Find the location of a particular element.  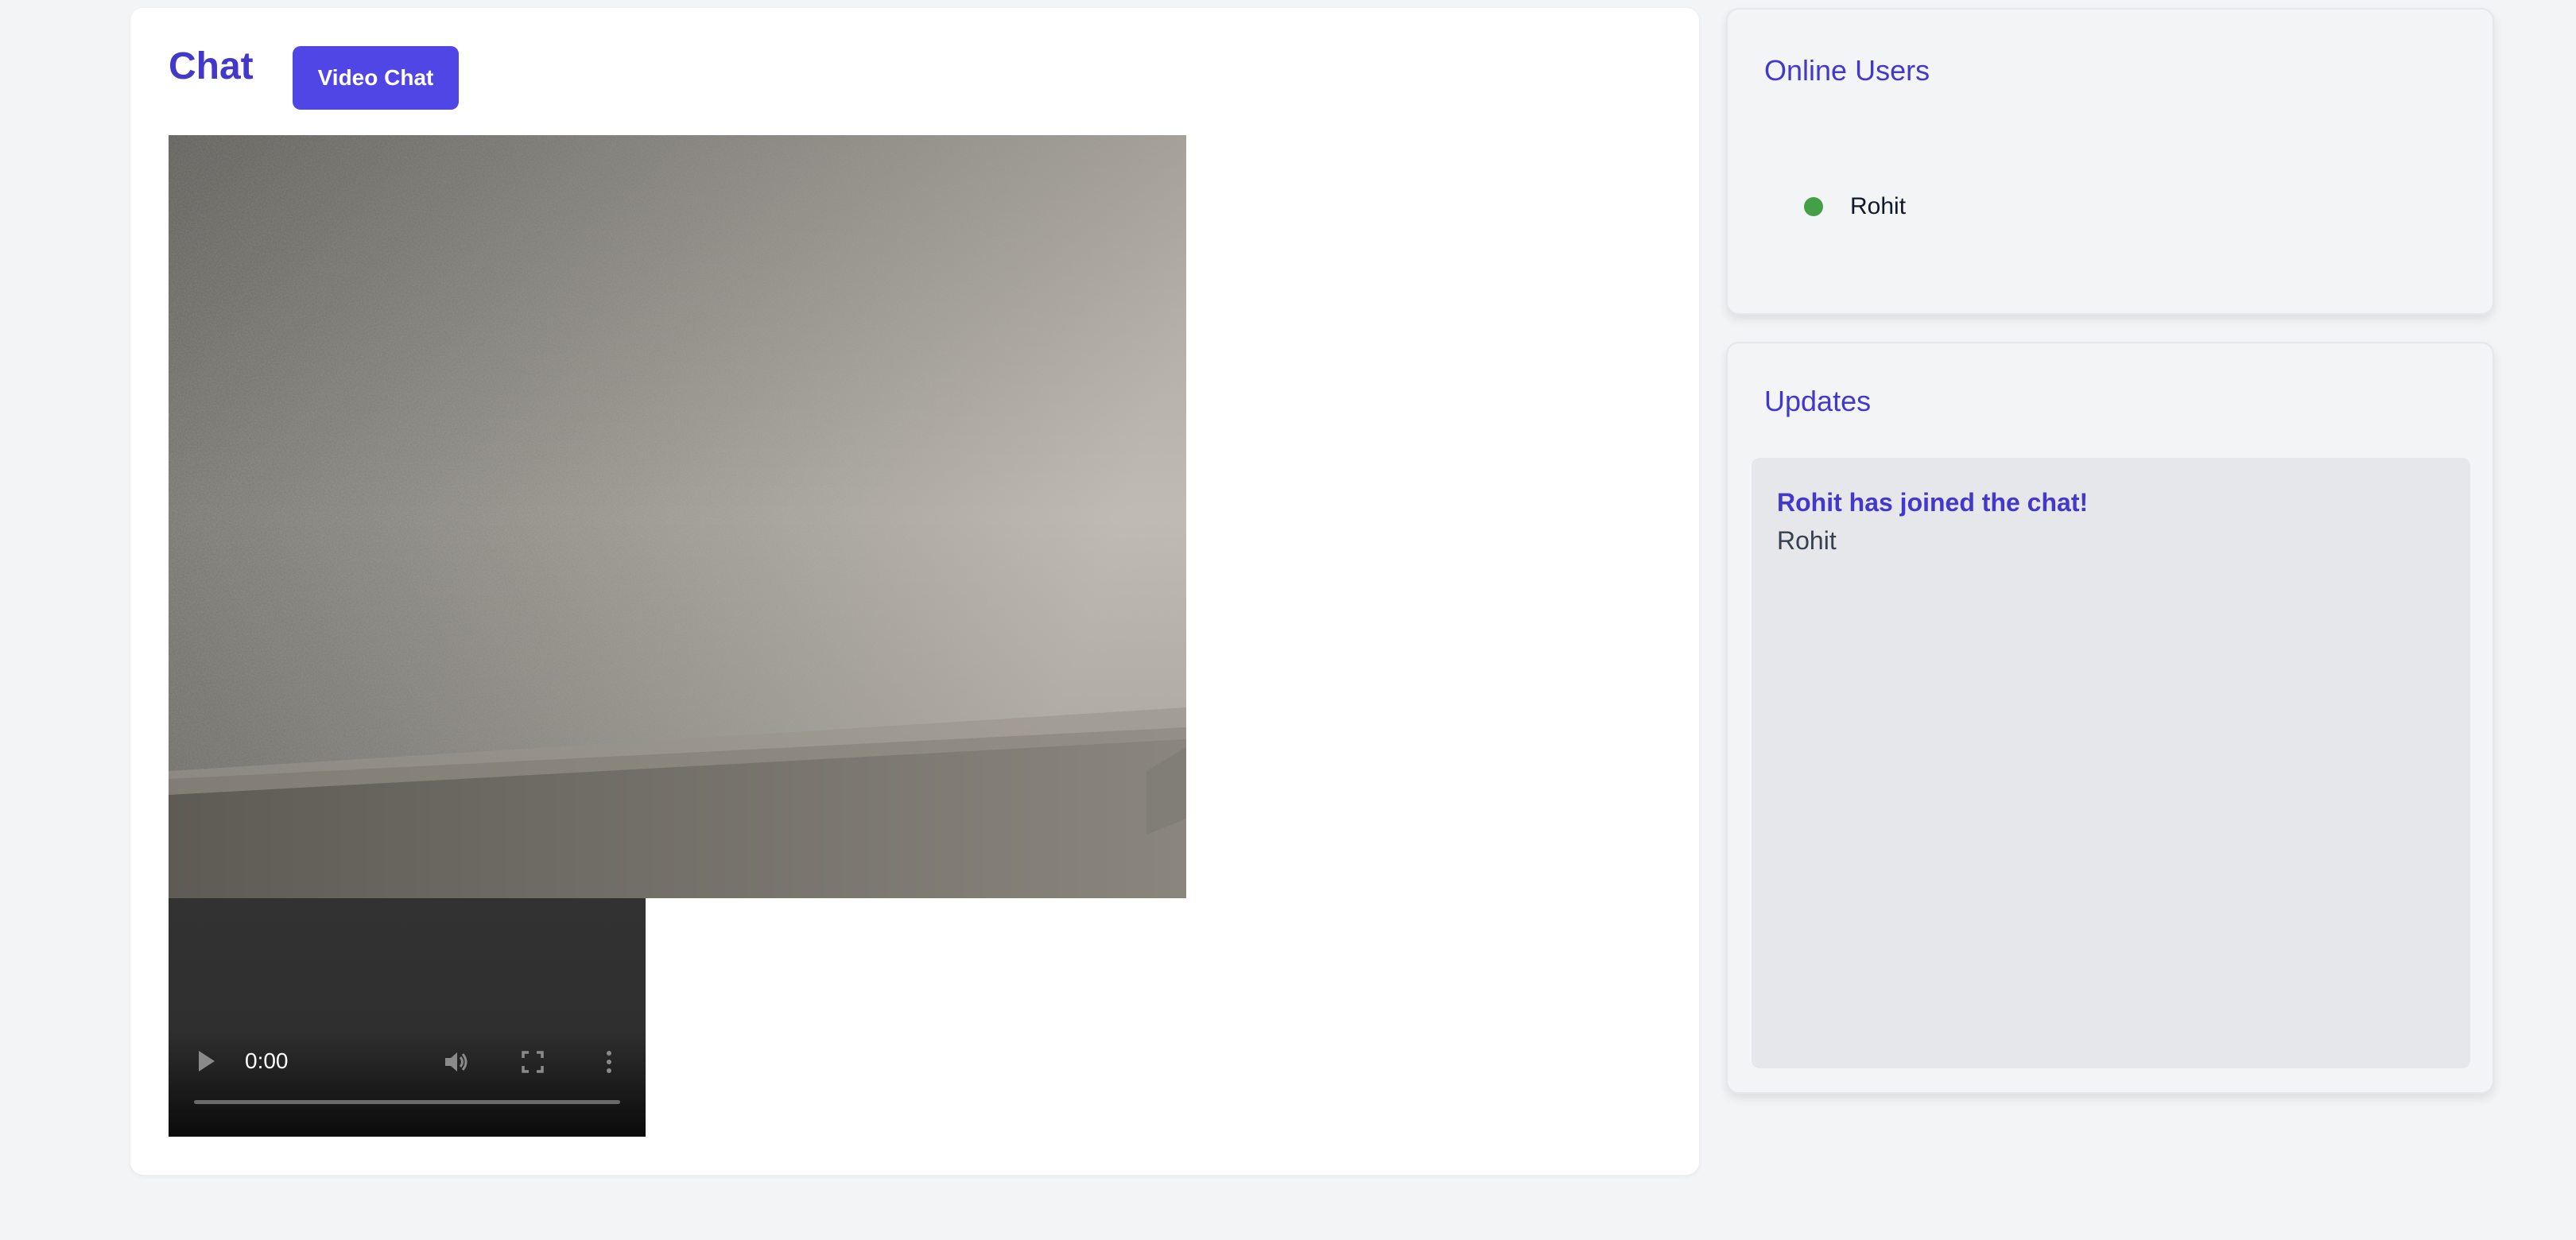

status-dot-icon is located at coordinates (1814, 206).